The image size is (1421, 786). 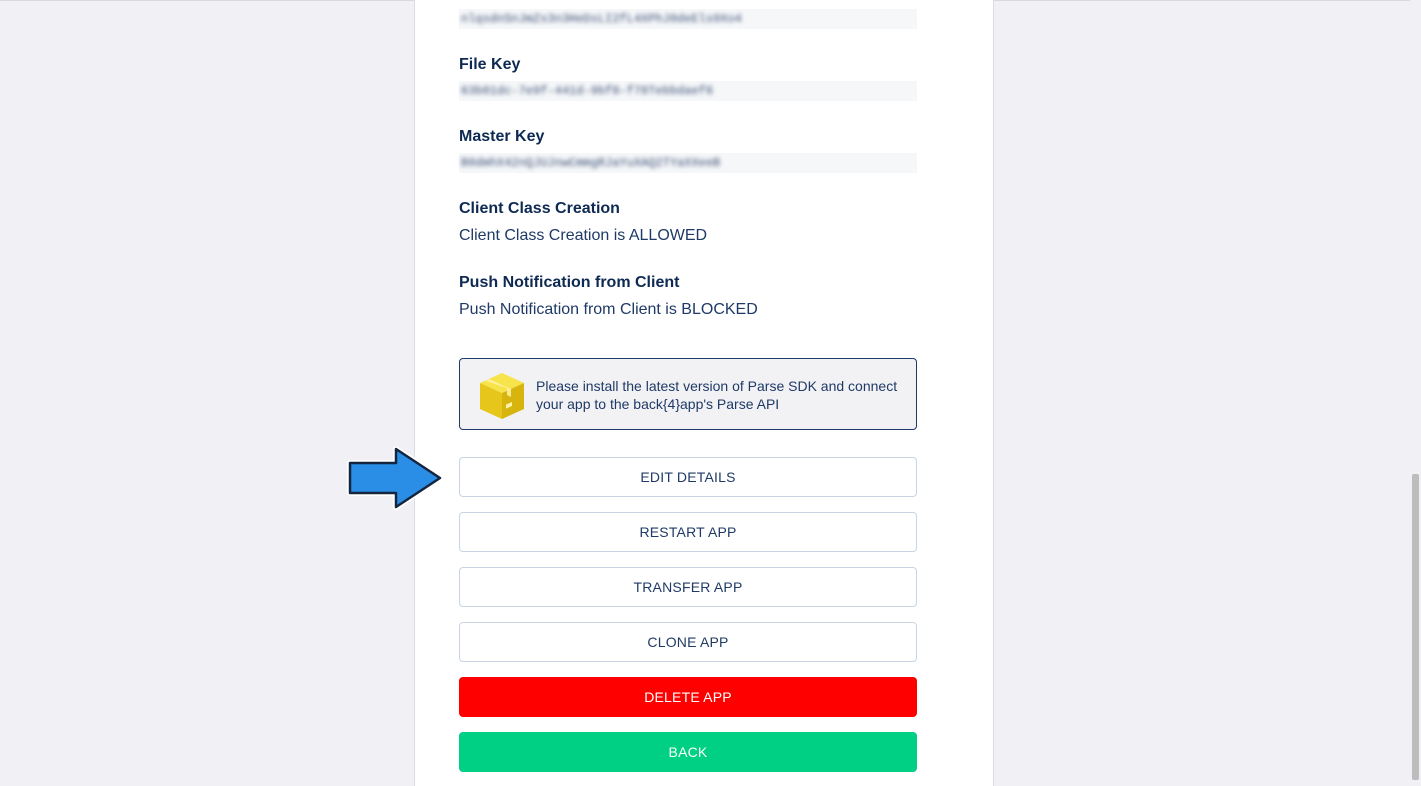 What do you see at coordinates (502, 136) in the screenshot?
I see `master-key-label: Master Key` at bounding box center [502, 136].